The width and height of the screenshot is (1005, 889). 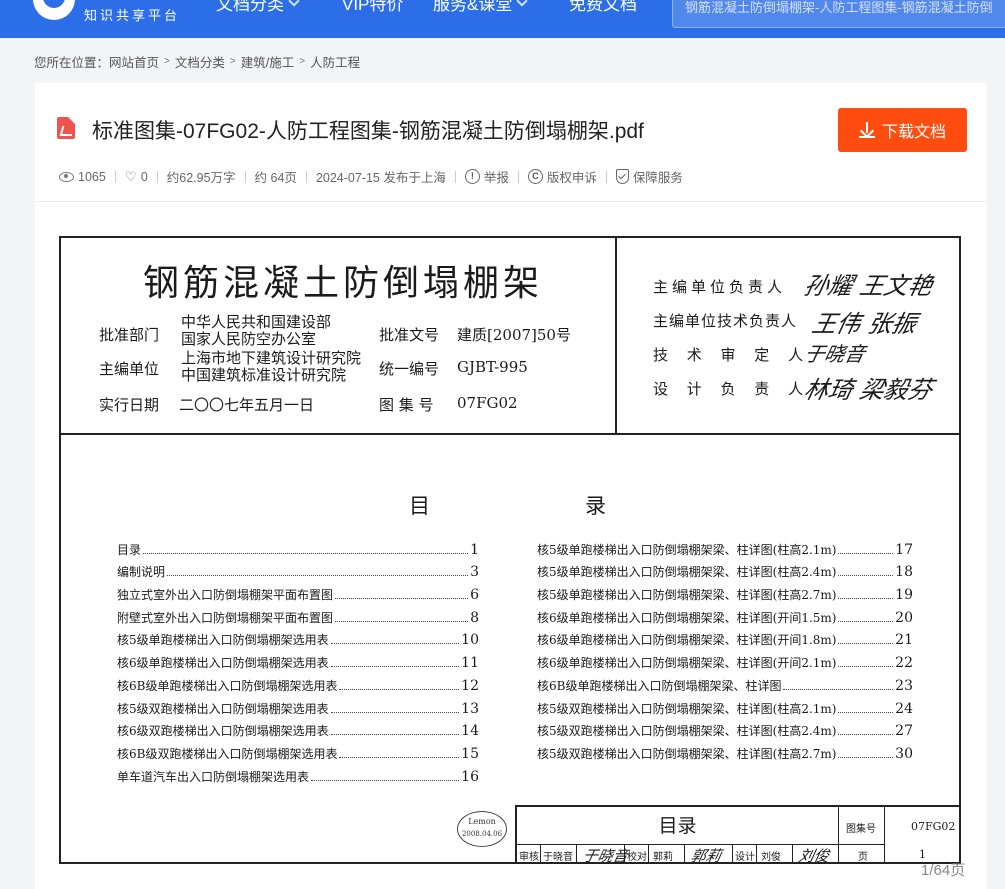 I want to click on stamp-line: 2008.04.06, so click(x=482, y=834).